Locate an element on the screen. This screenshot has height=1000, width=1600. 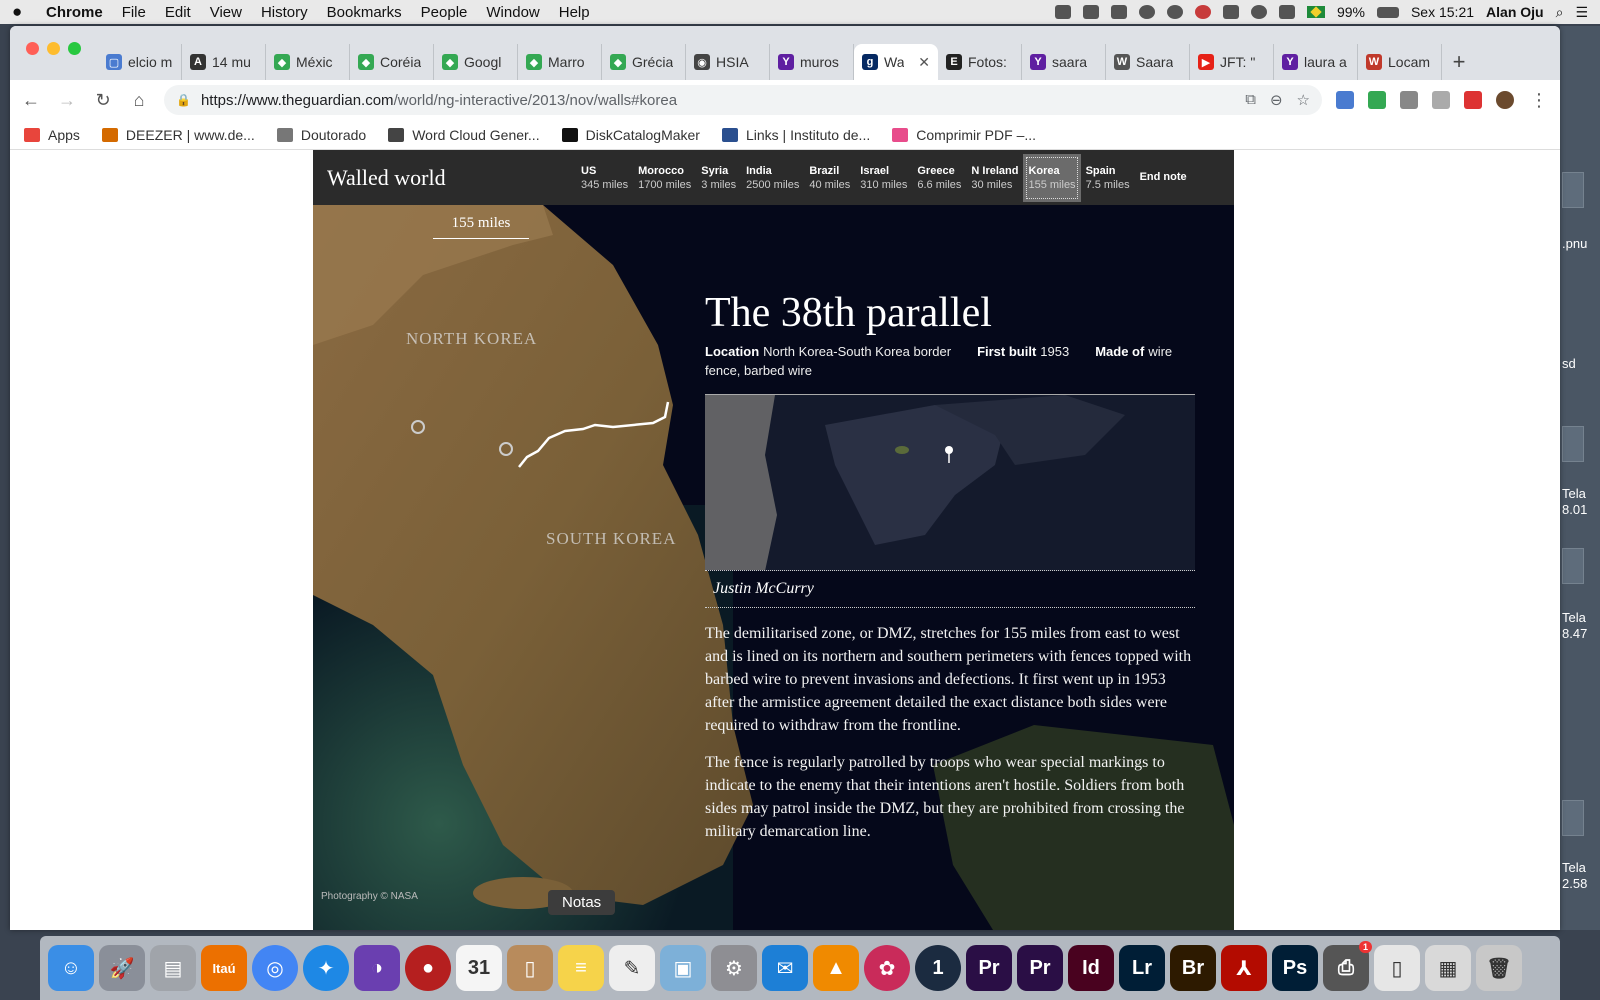
bookmark-star-icon: ☆ is located at coordinates (1303, 100).